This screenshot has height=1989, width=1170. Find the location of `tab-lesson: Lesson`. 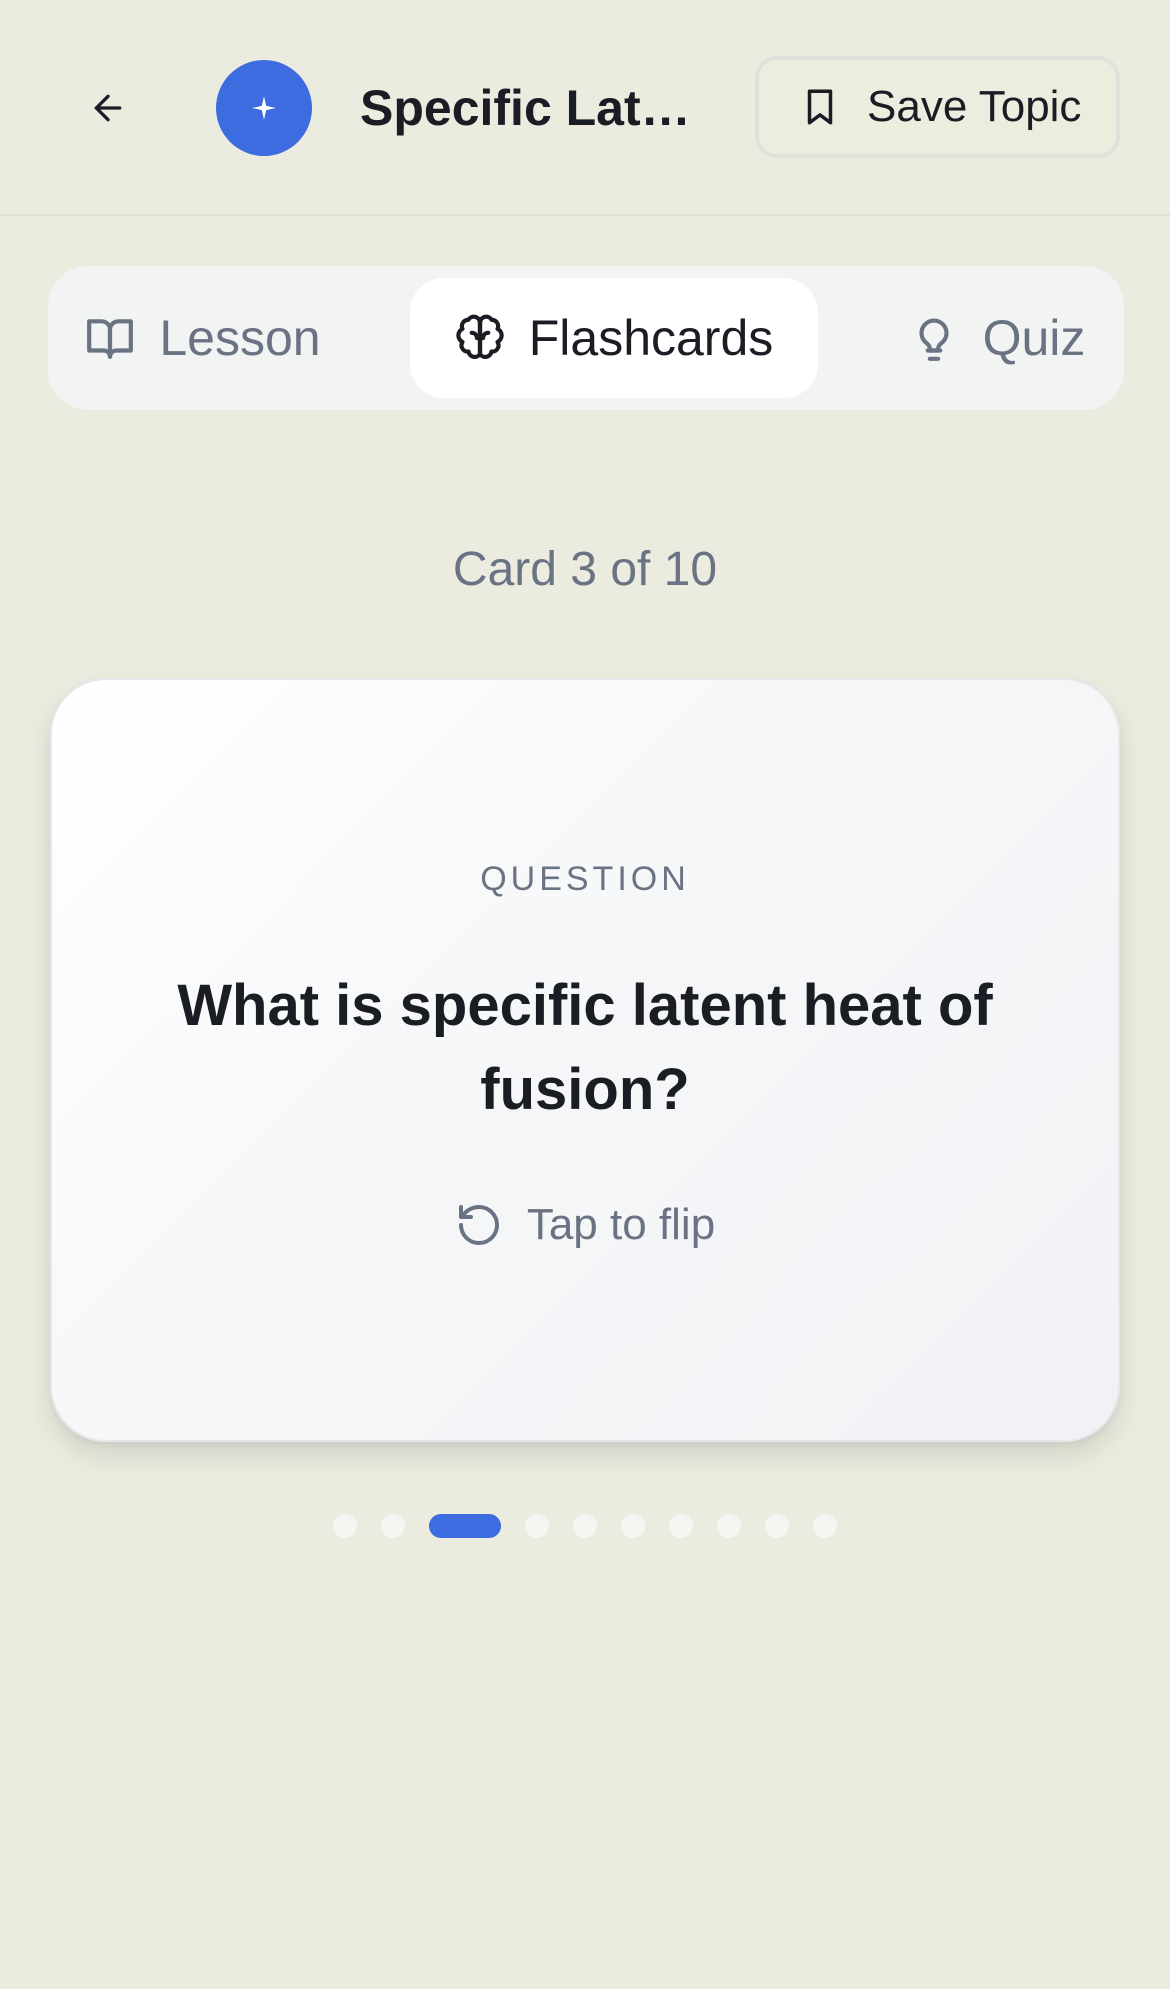

tab-lesson: Lesson is located at coordinates (203, 338).